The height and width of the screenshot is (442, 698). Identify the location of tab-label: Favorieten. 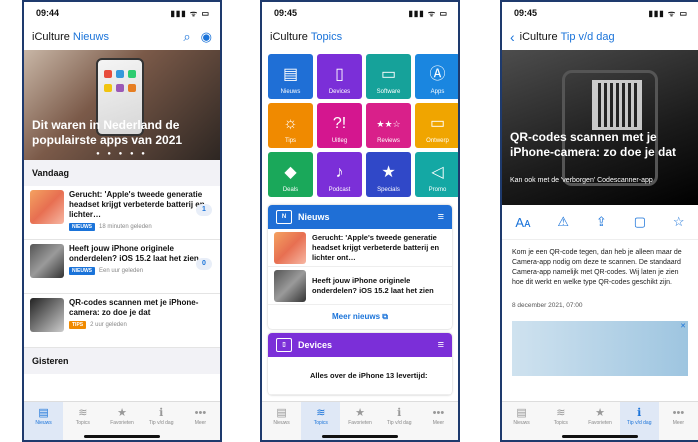
(600, 423).